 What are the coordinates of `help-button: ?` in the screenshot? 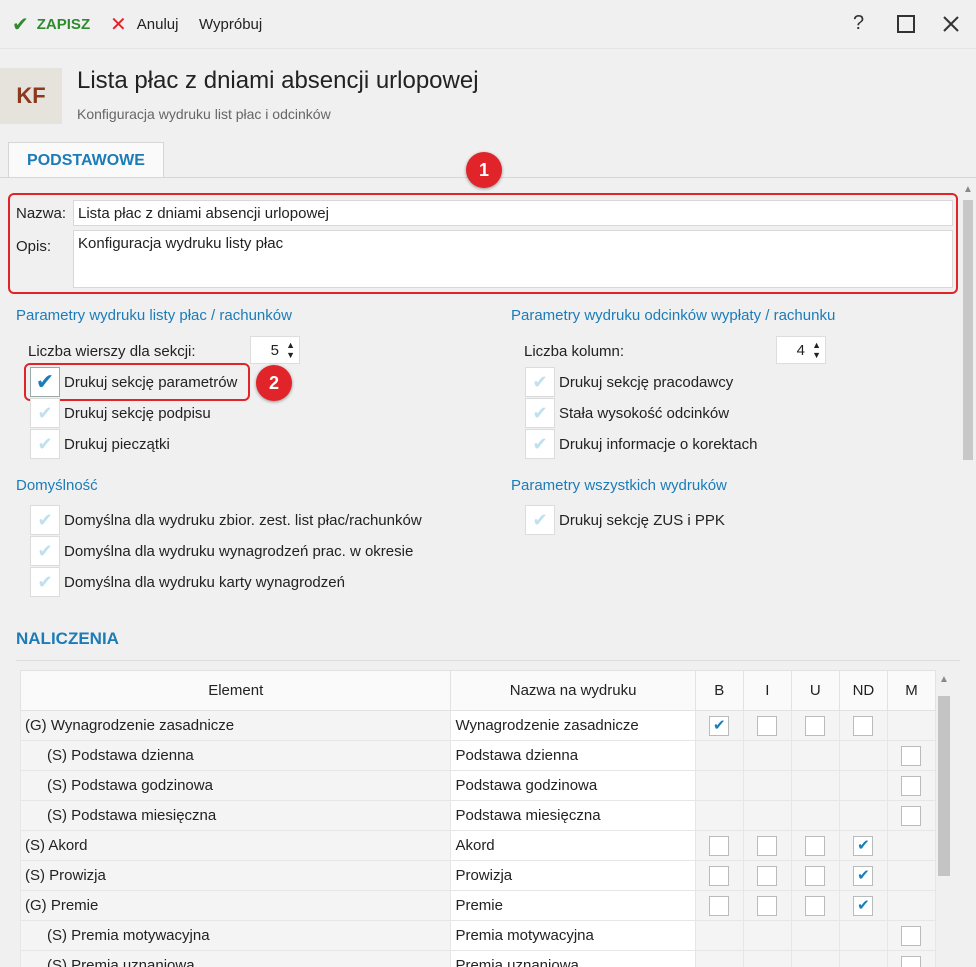 It's located at (858, 23).